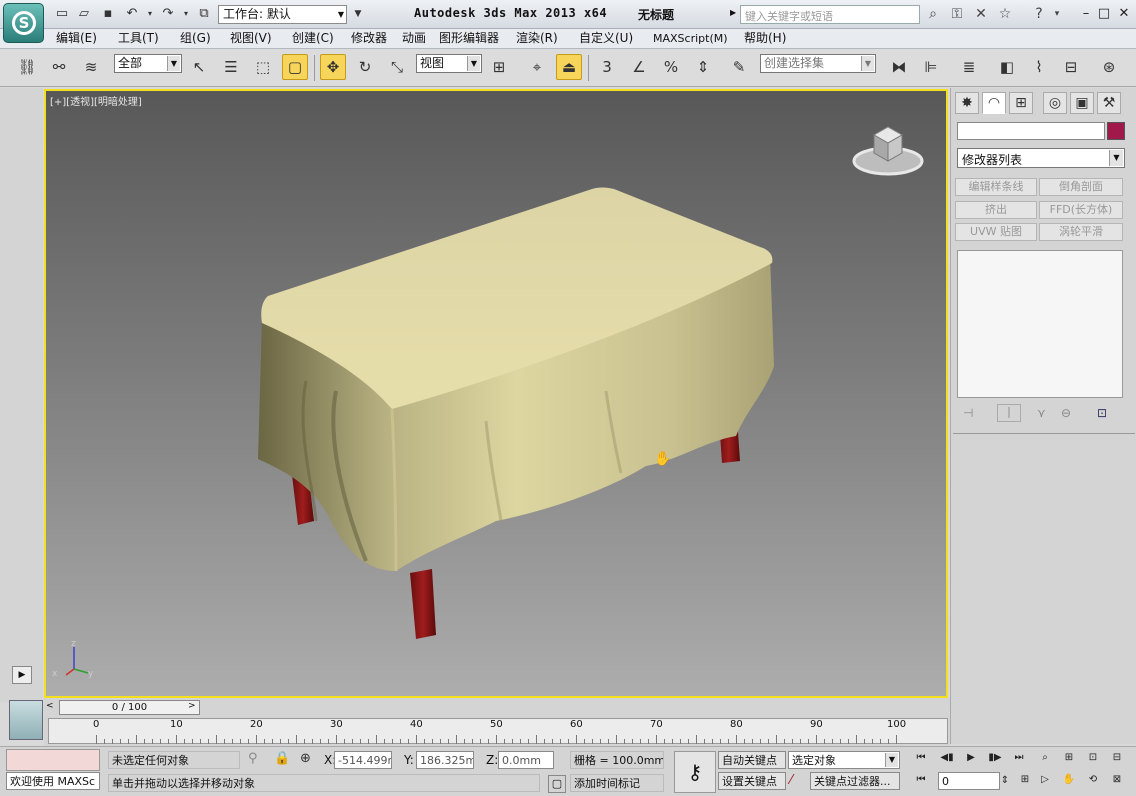 The height and width of the screenshot is (796, 1136). What do you see at coordinates (1104, 13) in the screenshot?
I see `maximize-button: □` at bounding box center [1104, 13].